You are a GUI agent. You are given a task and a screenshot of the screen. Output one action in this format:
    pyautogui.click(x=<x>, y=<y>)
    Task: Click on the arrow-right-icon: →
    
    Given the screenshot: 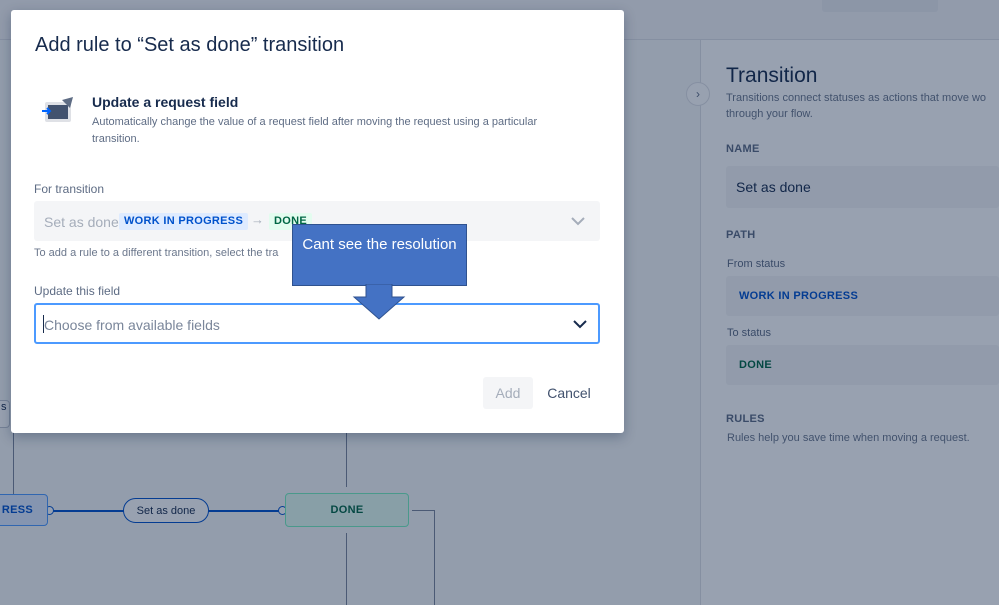 What is the action you would take?
    pyautogui.click(x=257, y=219)
    